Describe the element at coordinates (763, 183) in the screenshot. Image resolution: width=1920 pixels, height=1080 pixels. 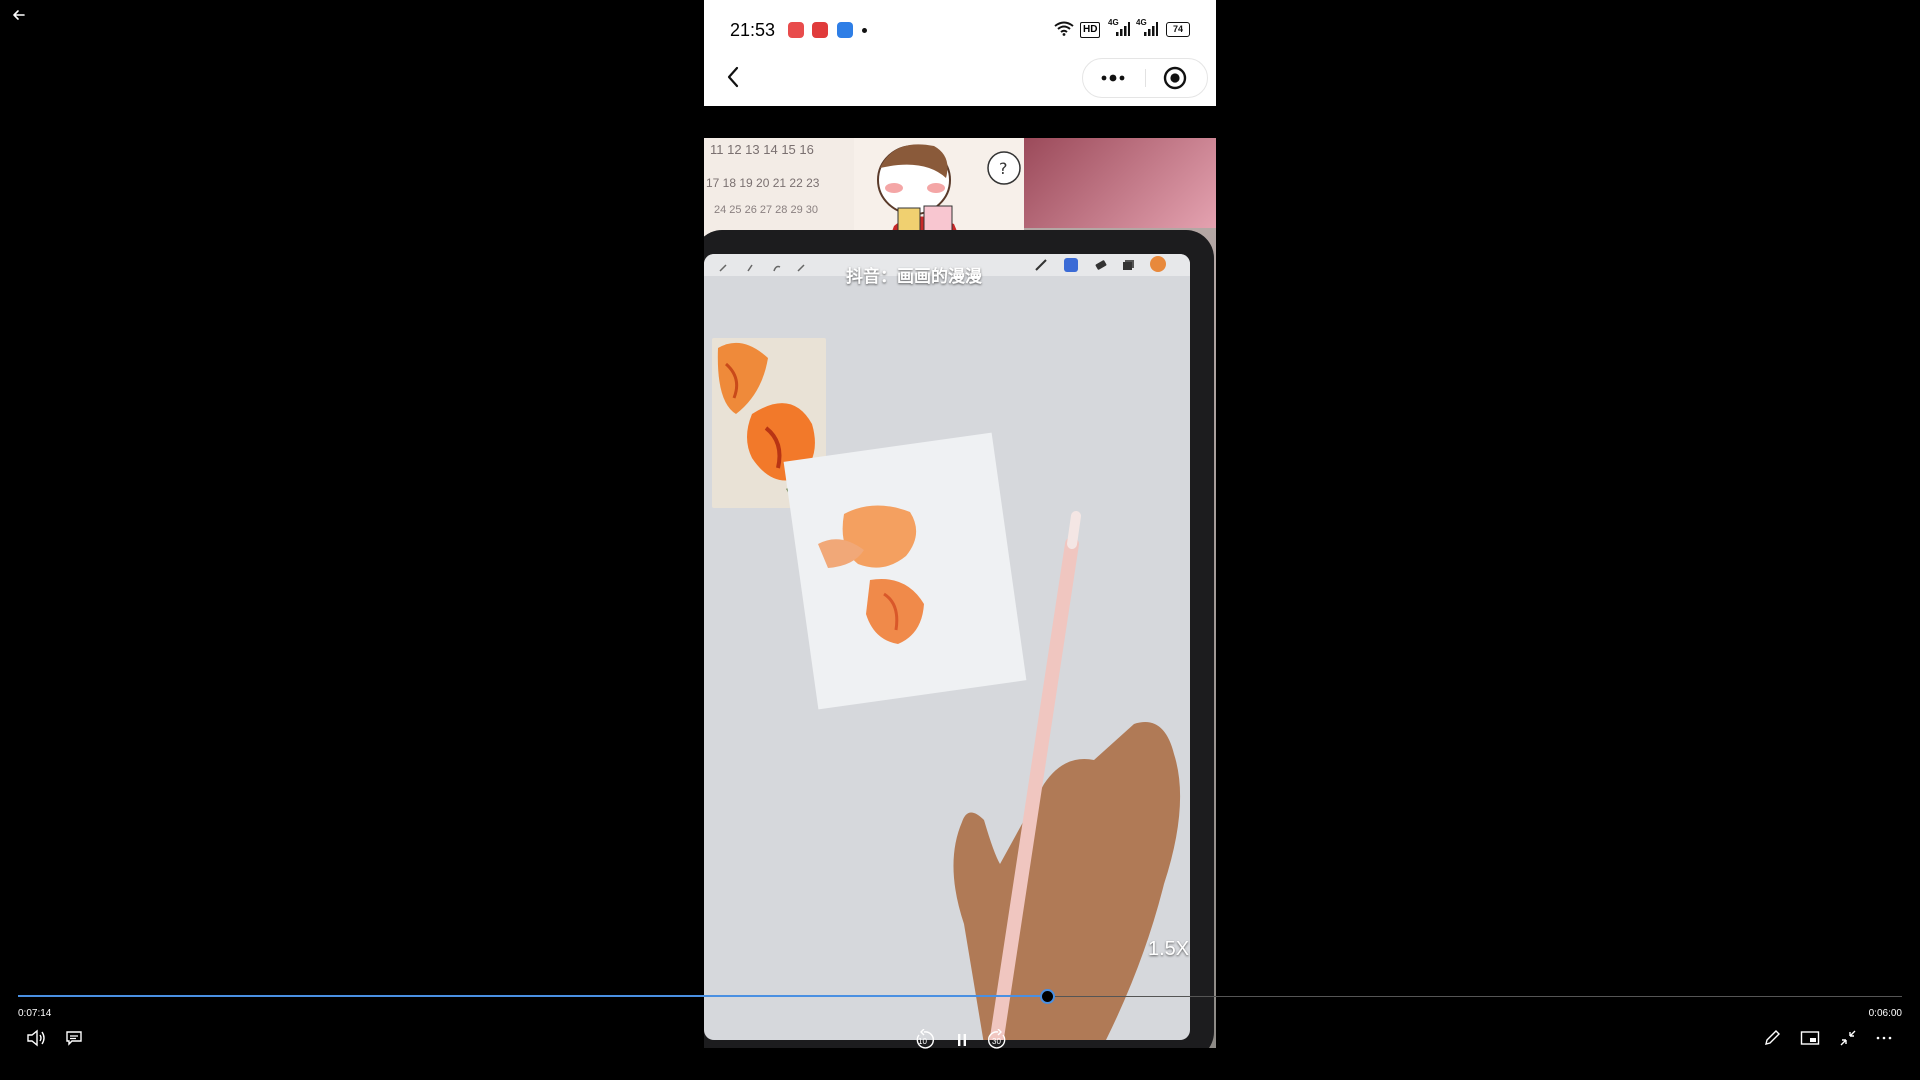
I see `calendar-row: 17 18 19 20 21 22 23` at that location.